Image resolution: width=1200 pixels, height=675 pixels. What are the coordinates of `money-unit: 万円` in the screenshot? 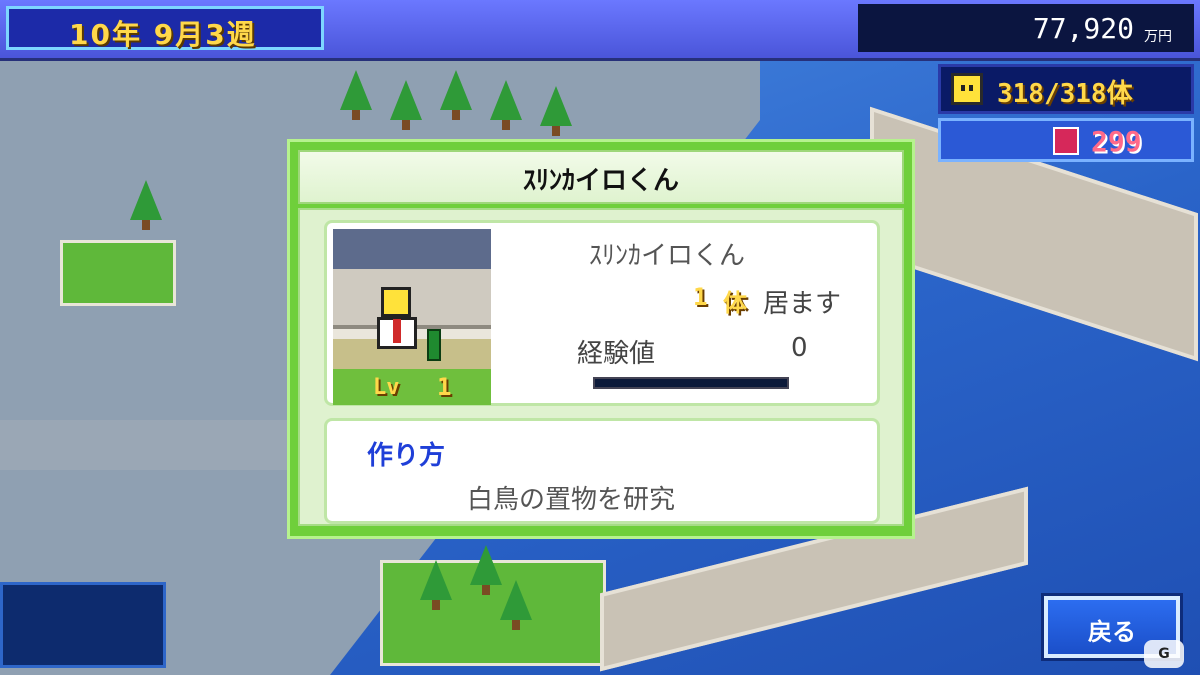 It's located at (1158, 37).